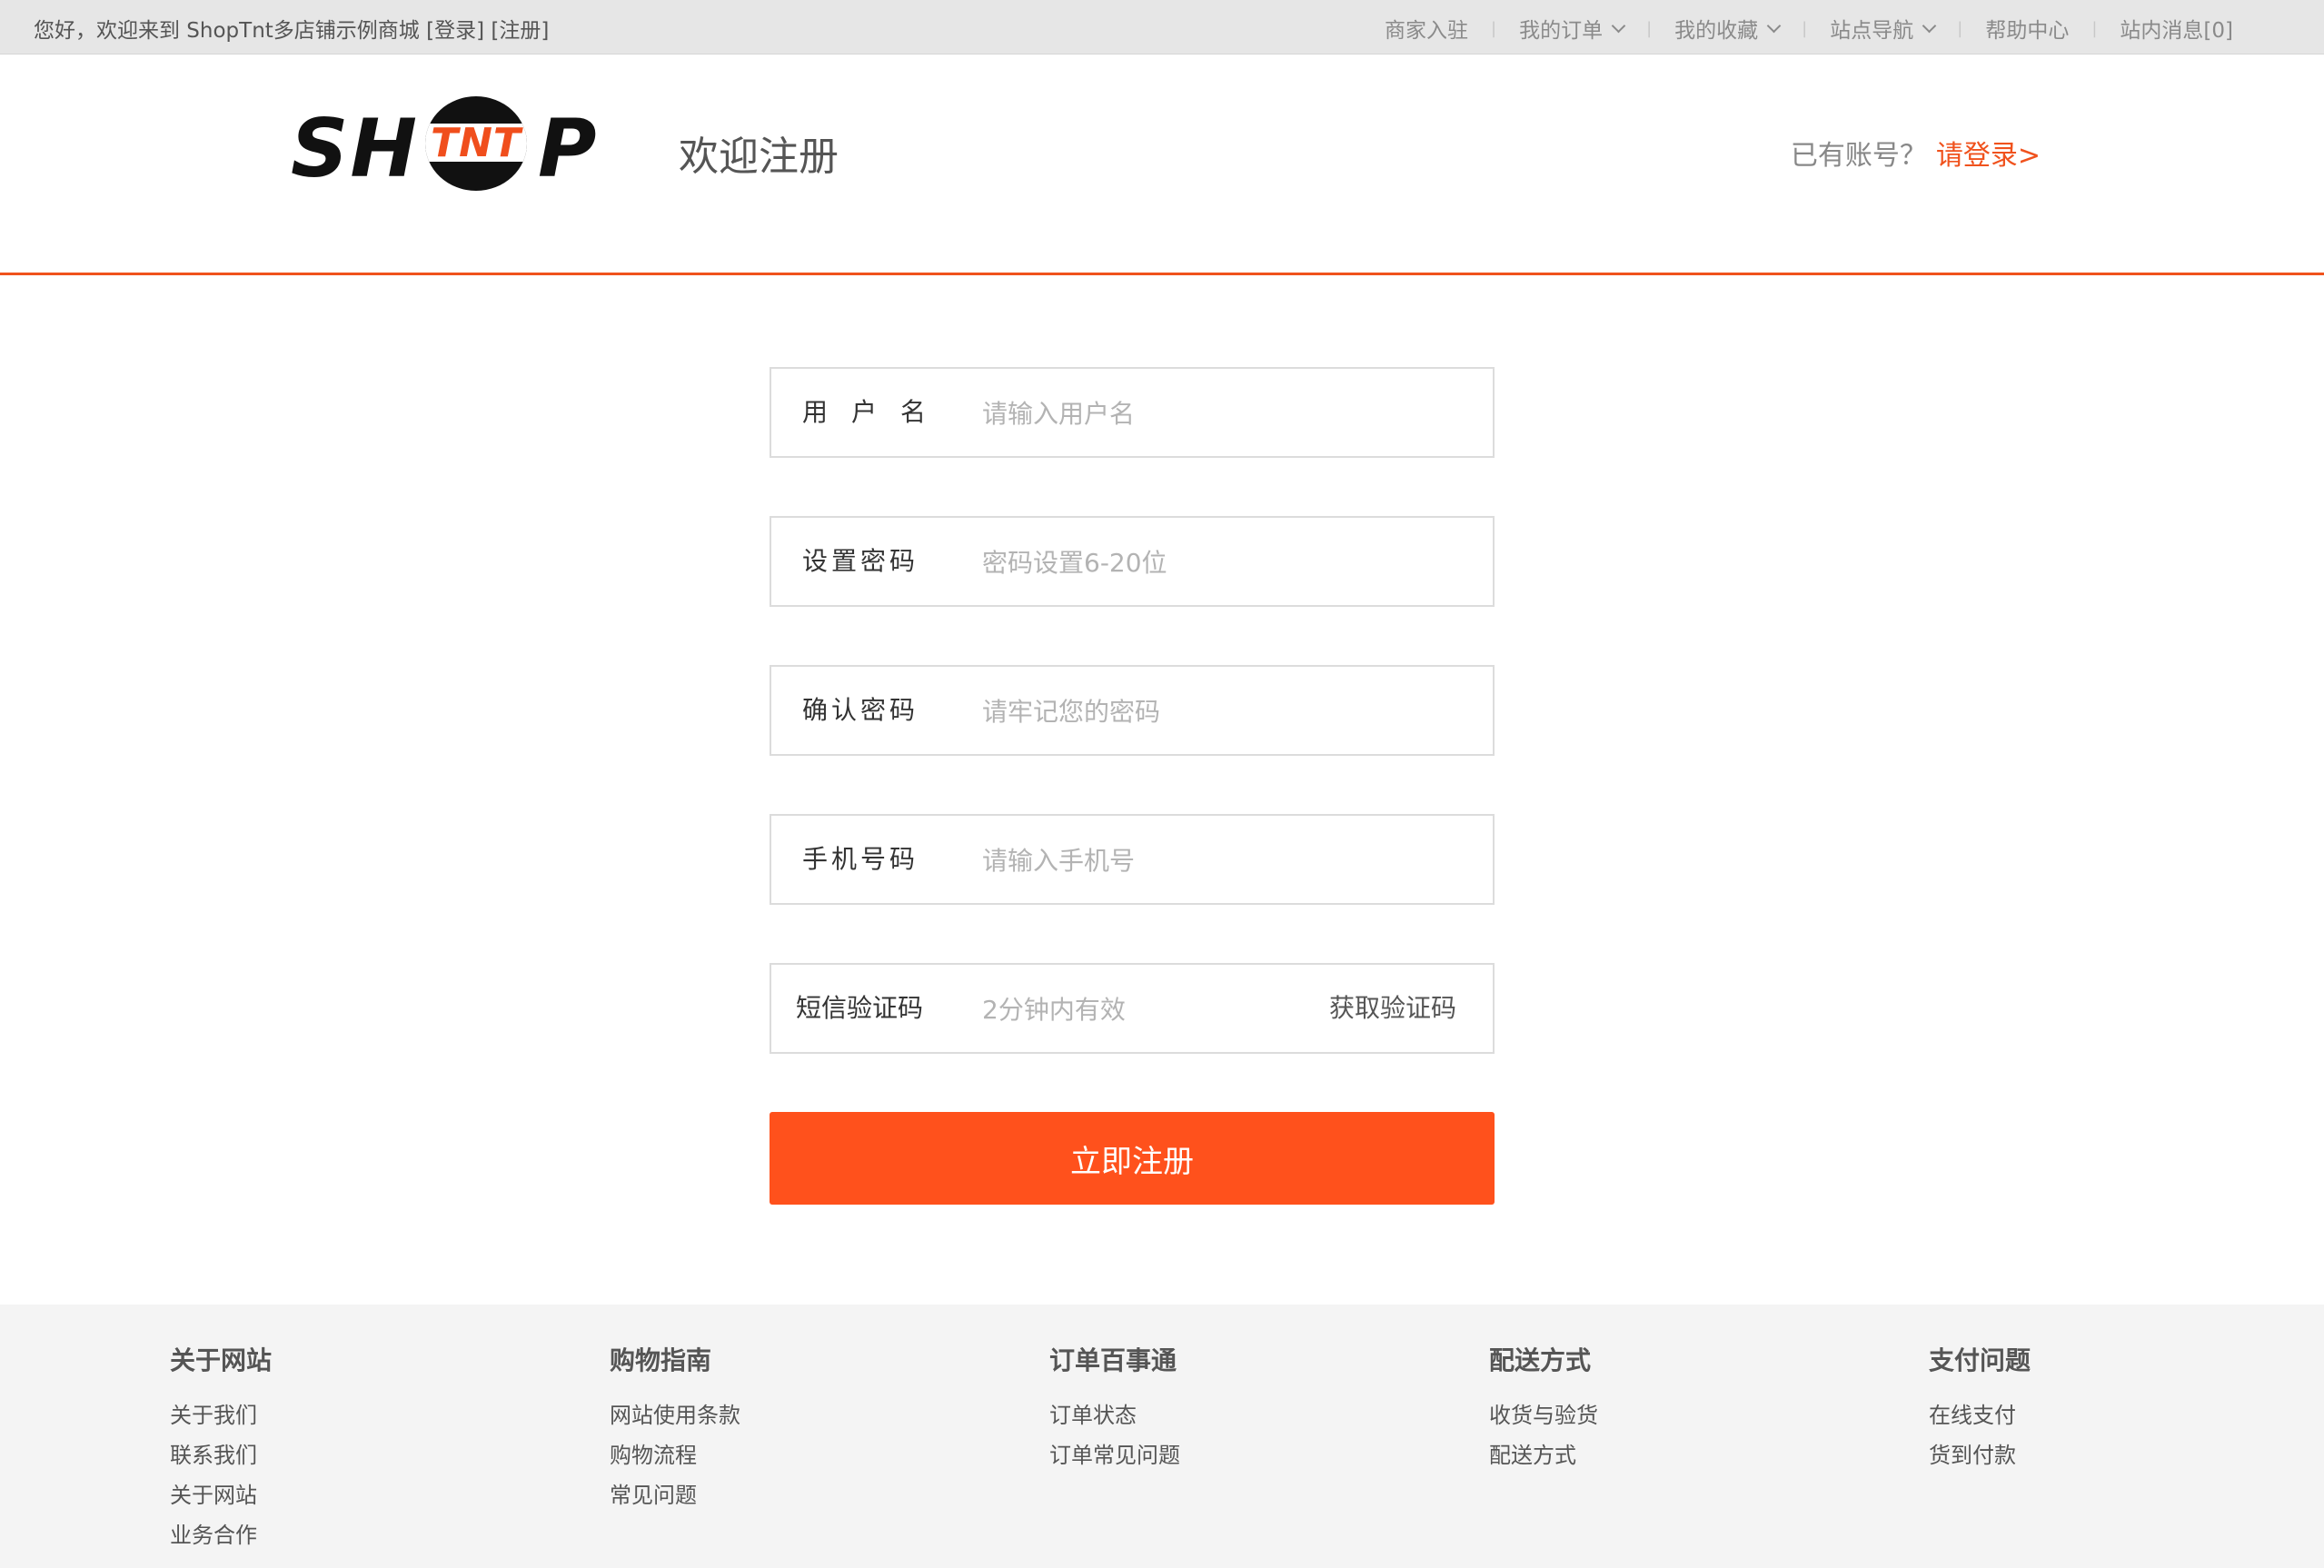 This screenshot has height=1568, width=2324. I want to click on site-messages-link: 站内消息[0], so click(2177, 28).